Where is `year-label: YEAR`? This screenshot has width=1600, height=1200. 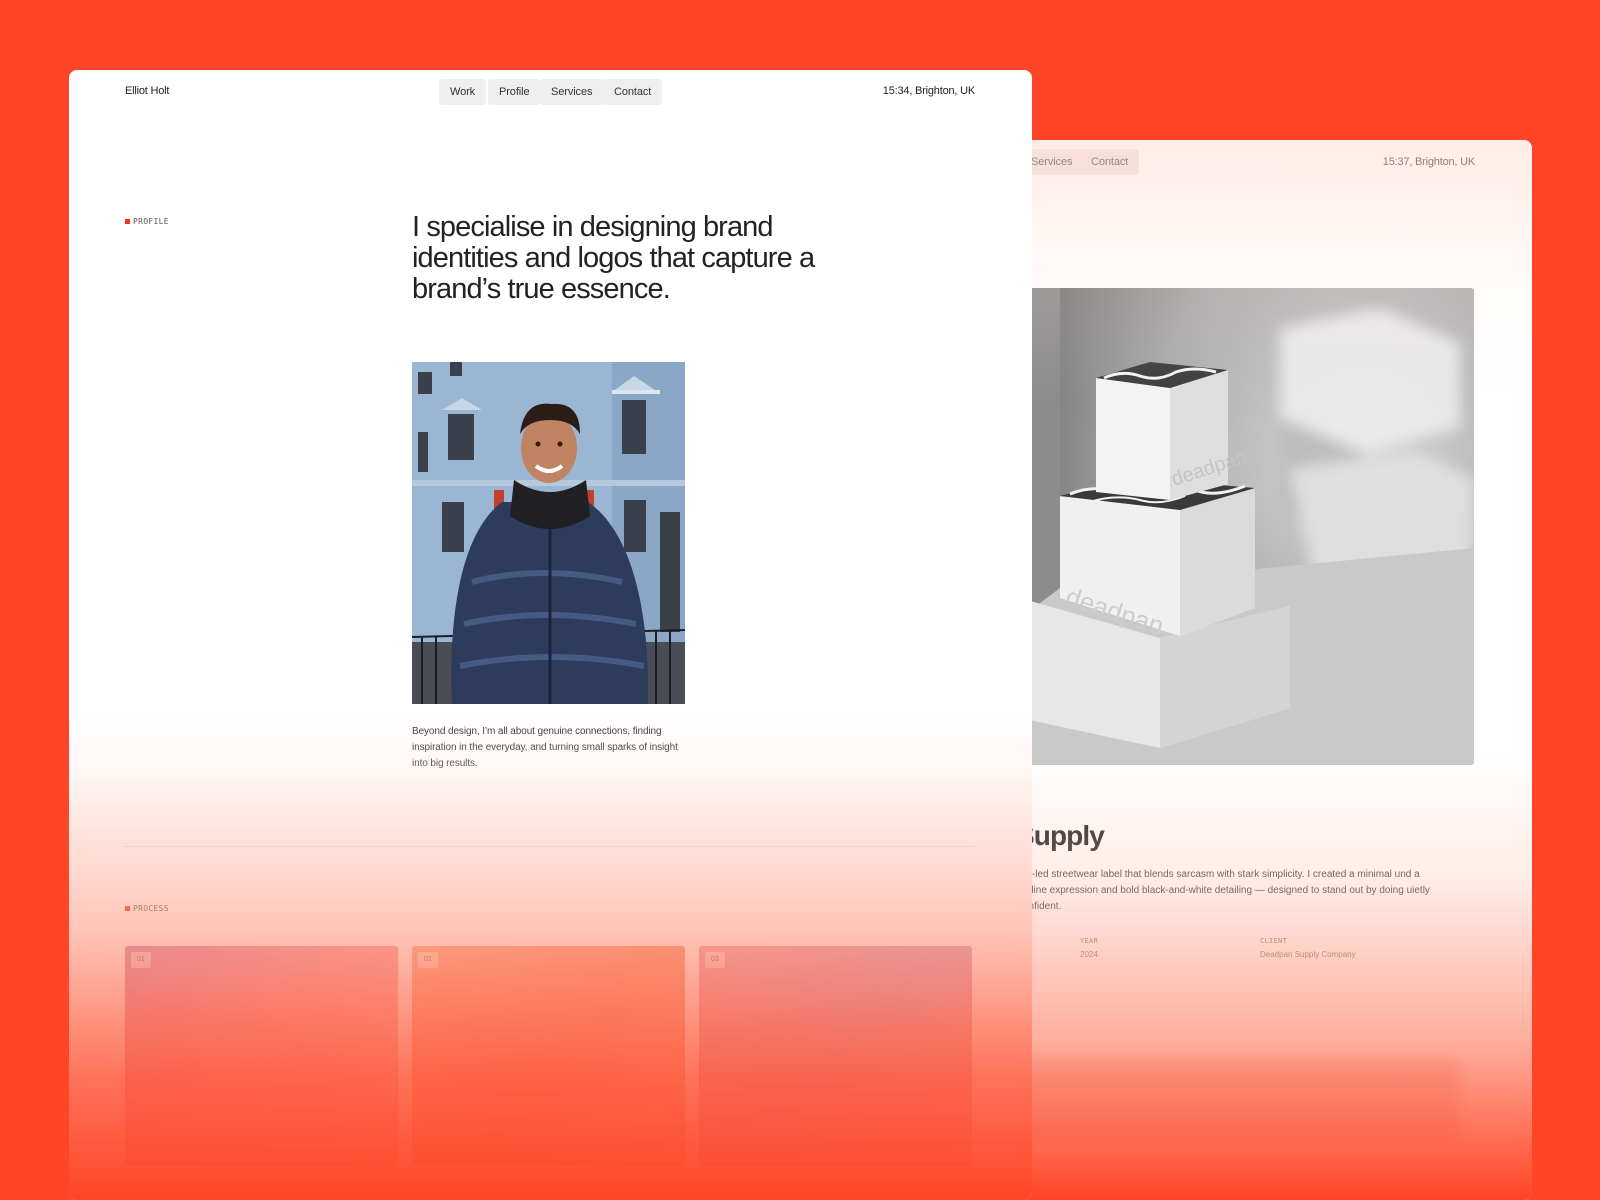 year-label: YEAR is located at coordinates (1089, 941).